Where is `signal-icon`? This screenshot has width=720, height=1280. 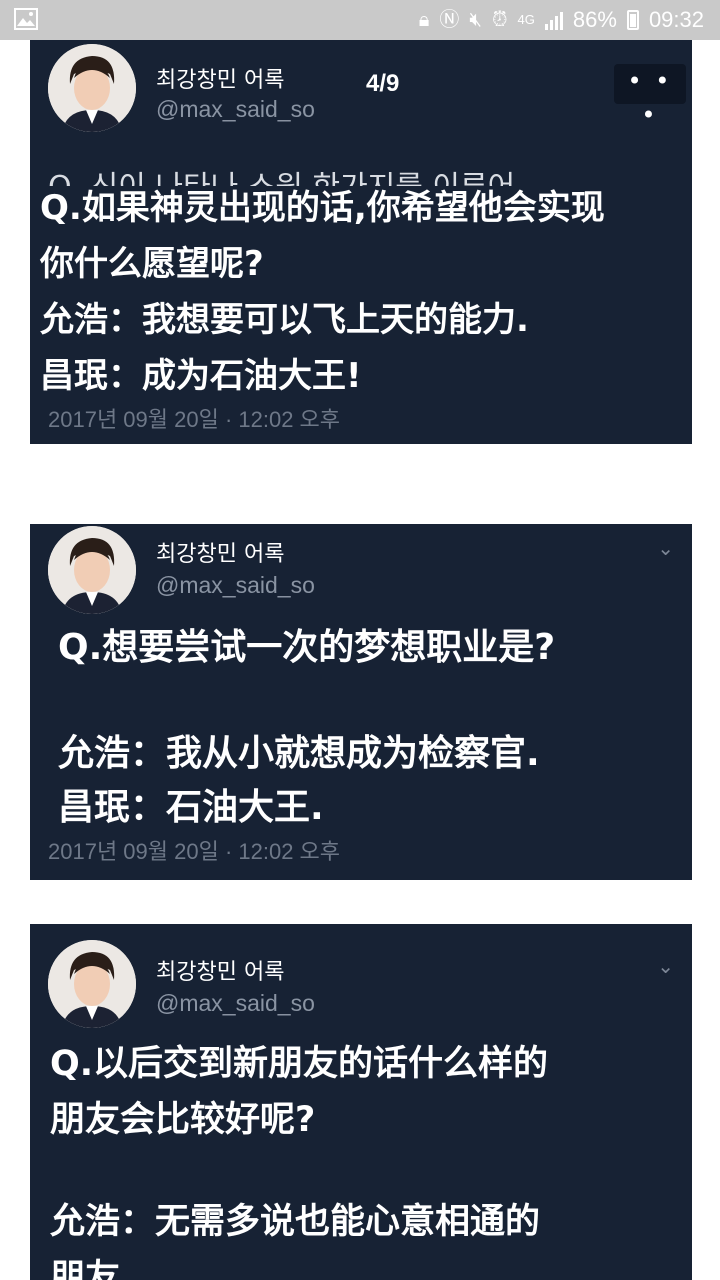
signal-icon is located at coordinates (553, 20).